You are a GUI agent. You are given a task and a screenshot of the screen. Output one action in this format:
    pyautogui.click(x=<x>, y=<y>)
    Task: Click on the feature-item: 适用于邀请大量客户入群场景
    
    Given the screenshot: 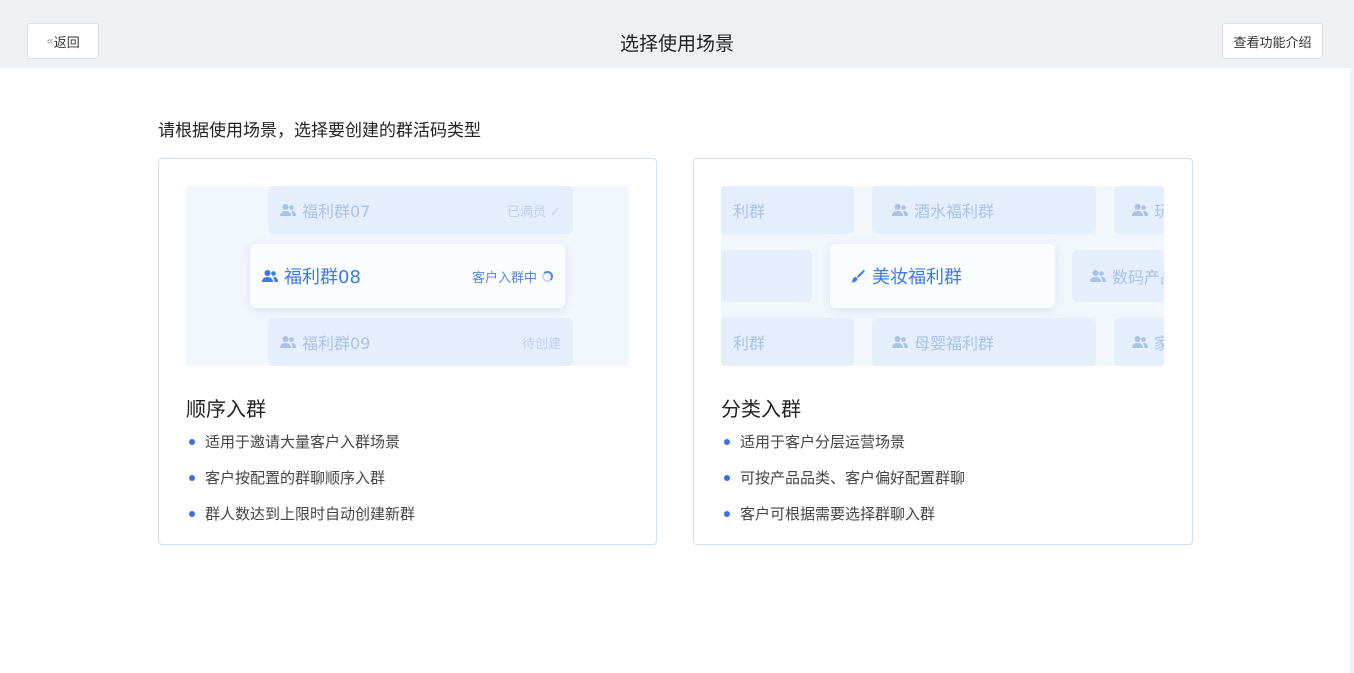 What is the action you would take?
    pyautogui.click(x=302, y=449)
    